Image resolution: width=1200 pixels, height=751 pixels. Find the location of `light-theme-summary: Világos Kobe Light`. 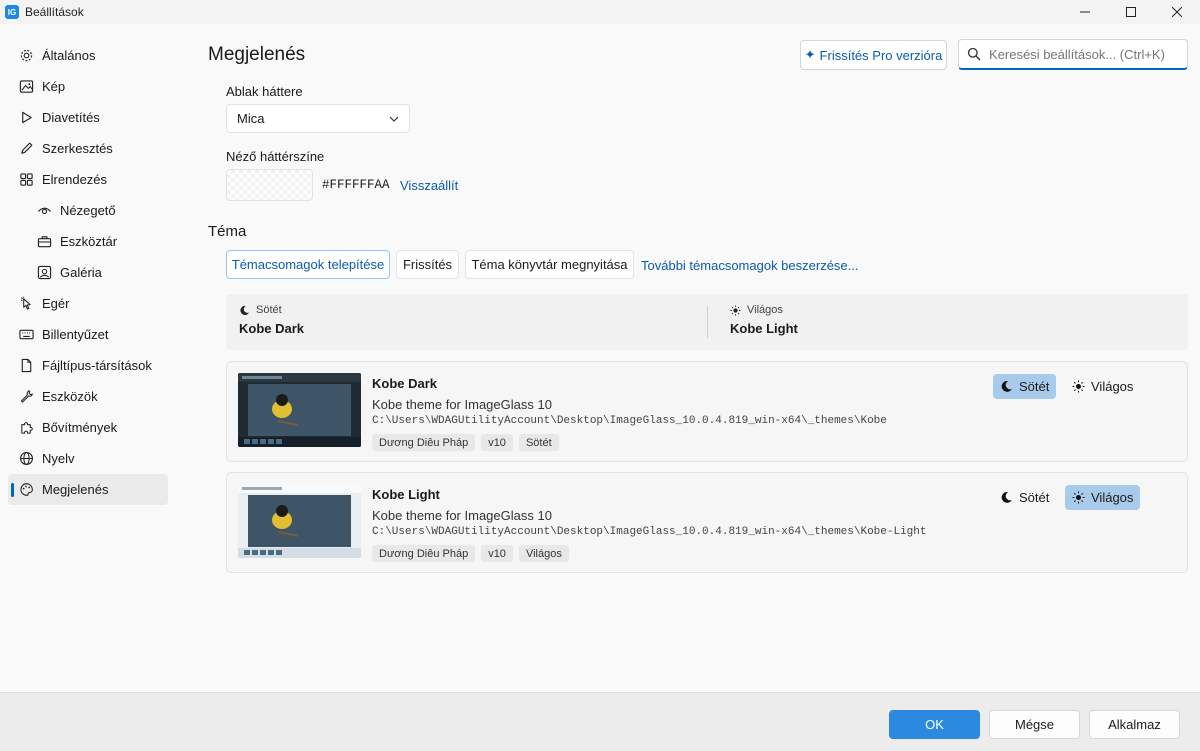

light-theme-summary: Világos Kobe Light is located at coordinates (764, 320).